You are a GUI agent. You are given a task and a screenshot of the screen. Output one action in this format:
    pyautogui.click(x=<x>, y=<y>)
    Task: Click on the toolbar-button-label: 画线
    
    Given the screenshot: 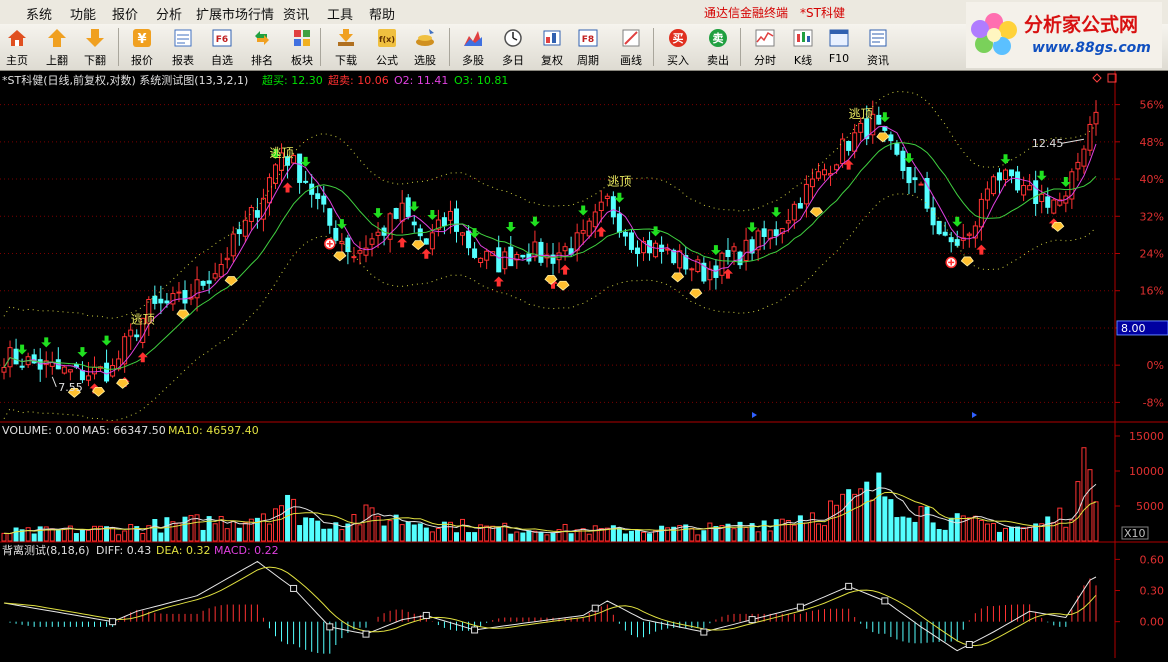 What is the action you would take?
    pyautogui.click(x=631, y=60)
    